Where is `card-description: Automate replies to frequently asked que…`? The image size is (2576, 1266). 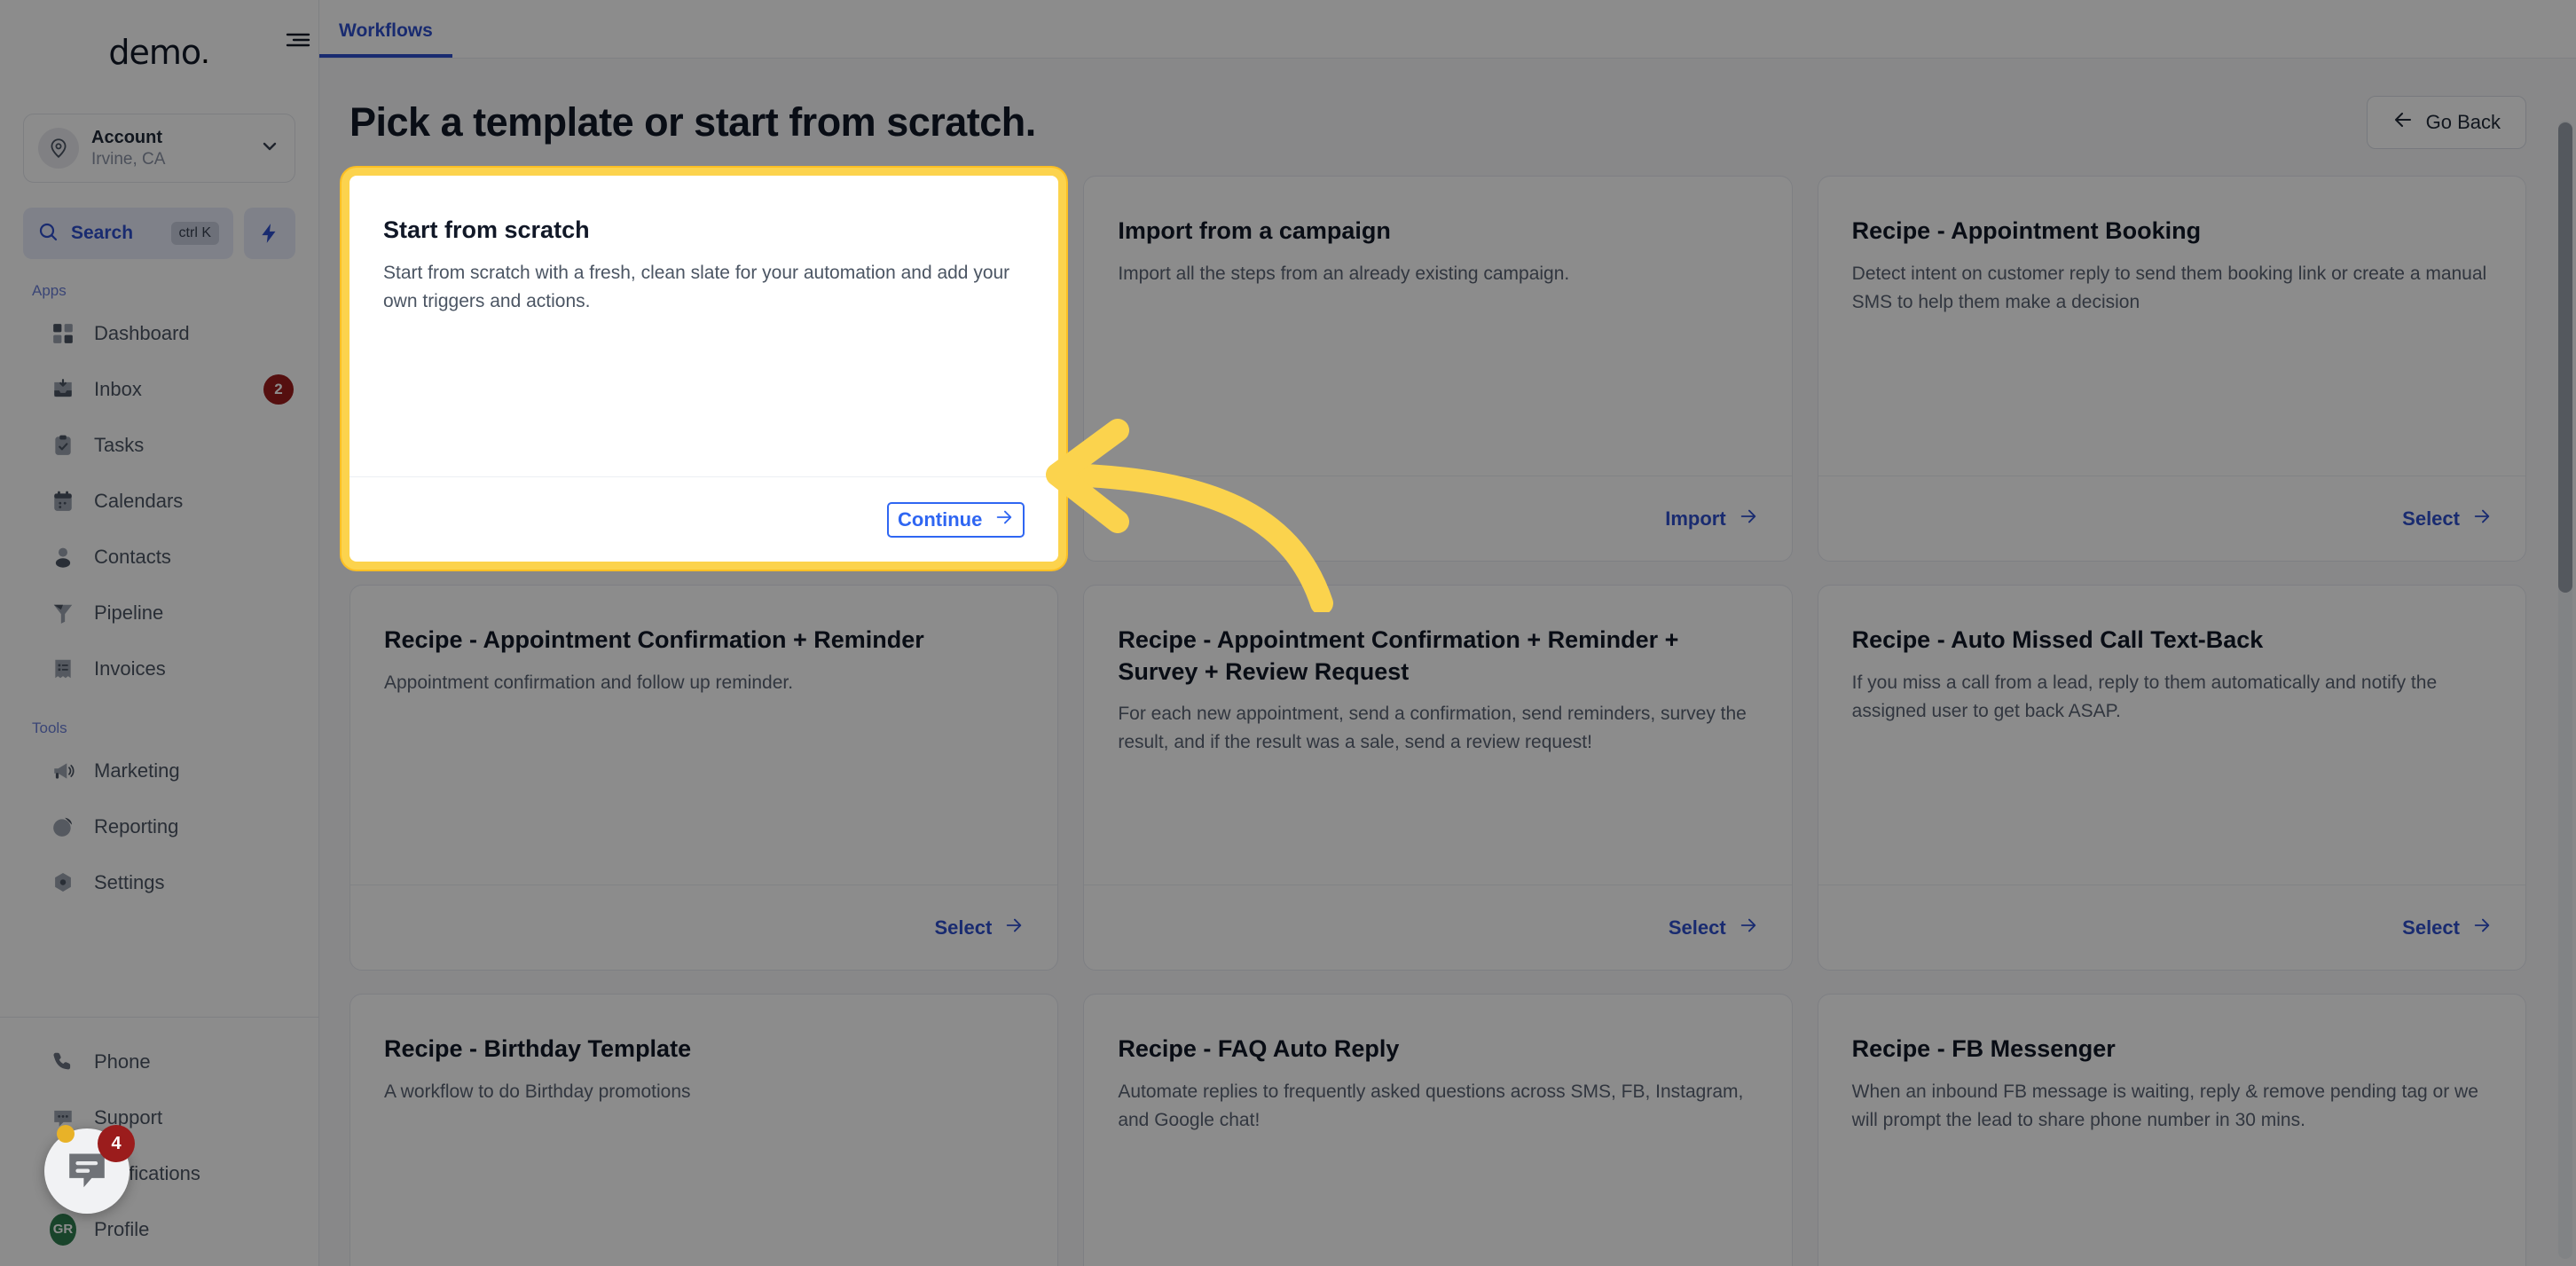
card-description: Automate replies to frequently asked que… is located at coordinates (1431, 1105).